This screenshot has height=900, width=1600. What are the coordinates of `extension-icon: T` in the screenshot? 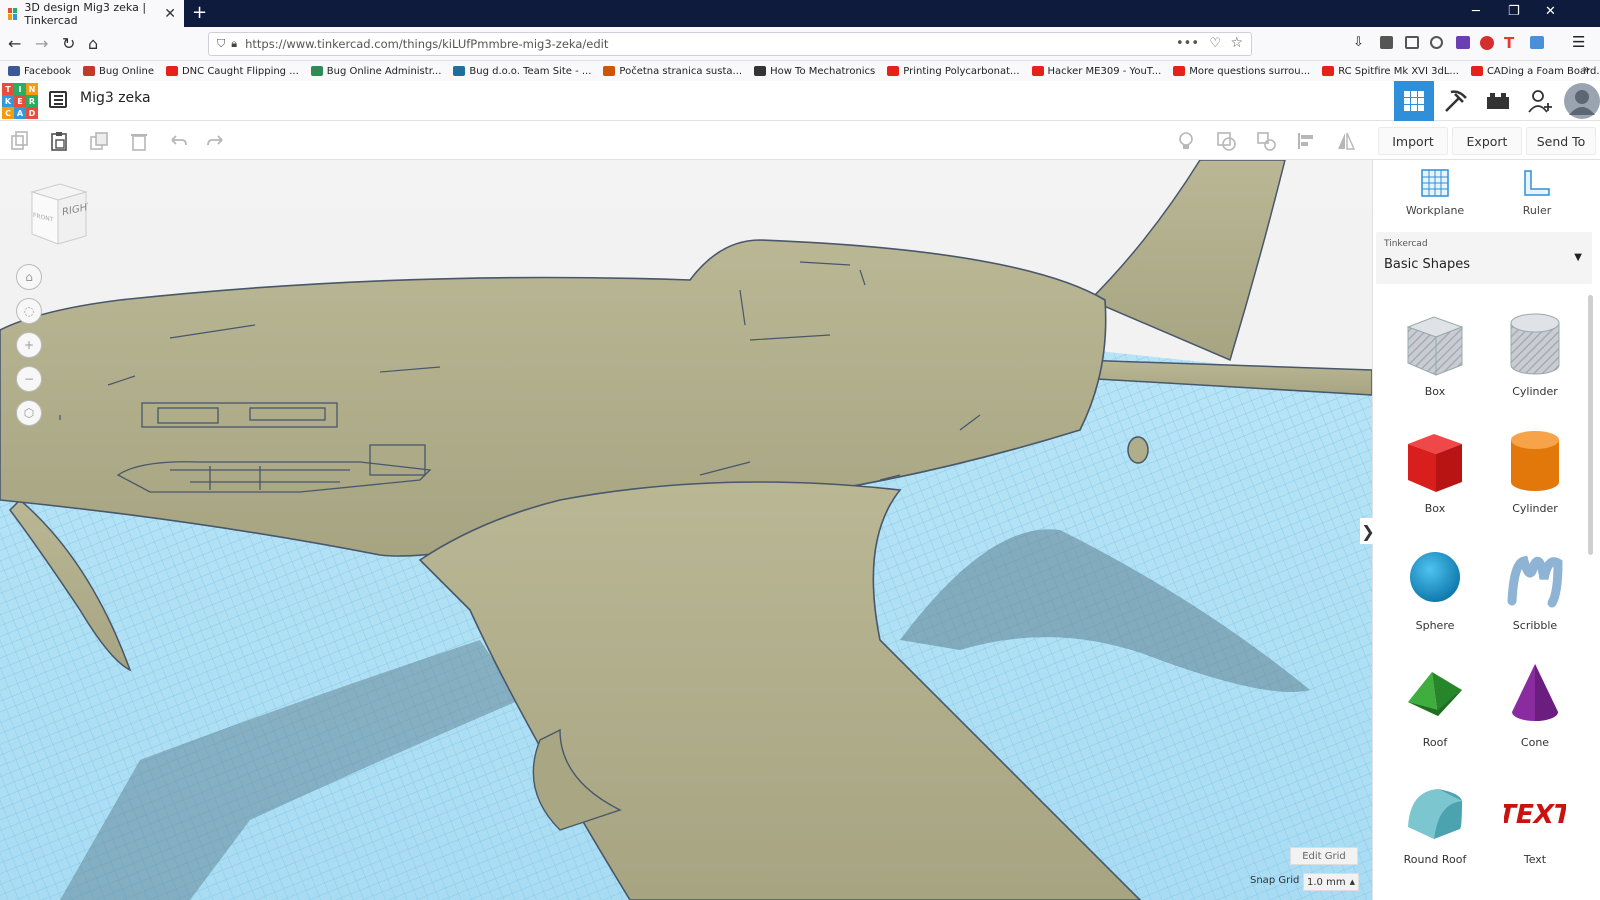 It's located at (1512, 43).